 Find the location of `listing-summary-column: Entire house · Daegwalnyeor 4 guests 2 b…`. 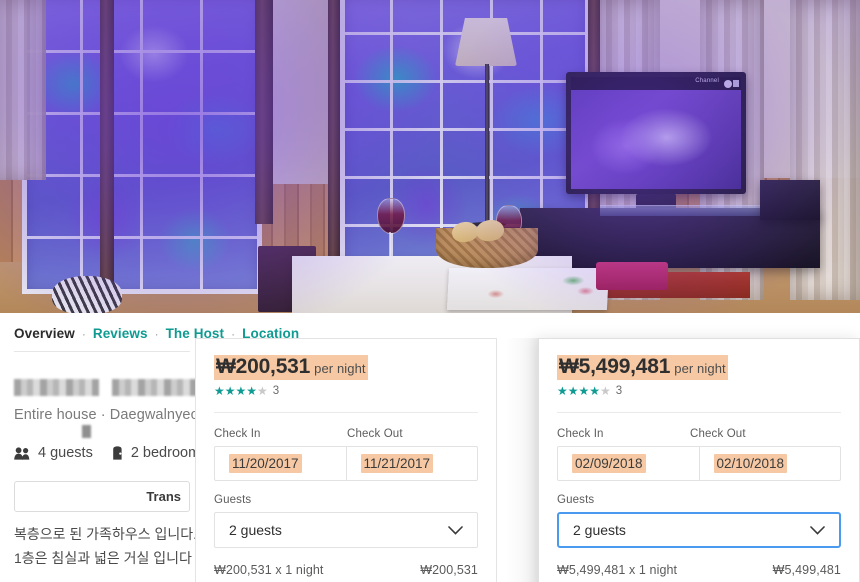

listing-summary-column: Entire house · Daegwalnyeor 4 guests 2 b… is located at coordinates (110, 460).